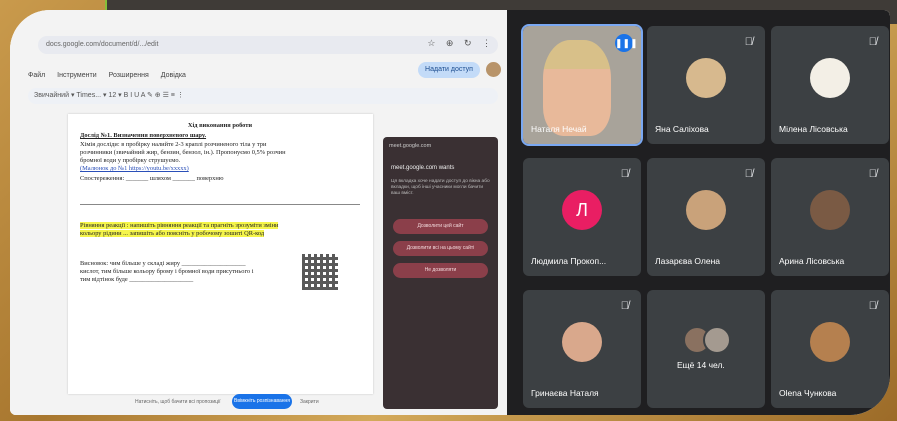  I want to click on speaking-indicator-icon: ❚❚❚, so click(626, 43).